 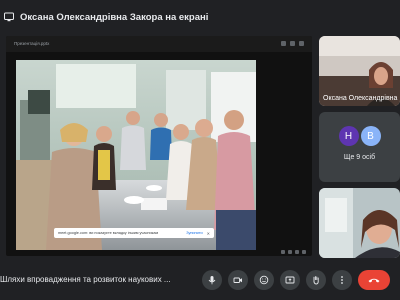 I want to click on avatar: В, so click(x=370, y=136).